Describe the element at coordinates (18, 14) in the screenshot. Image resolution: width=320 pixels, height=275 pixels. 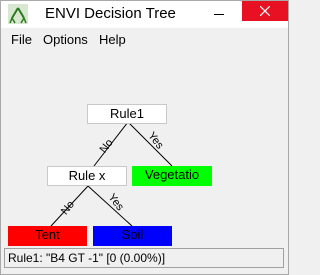
I see `decision-tree-app-icon` at that location.